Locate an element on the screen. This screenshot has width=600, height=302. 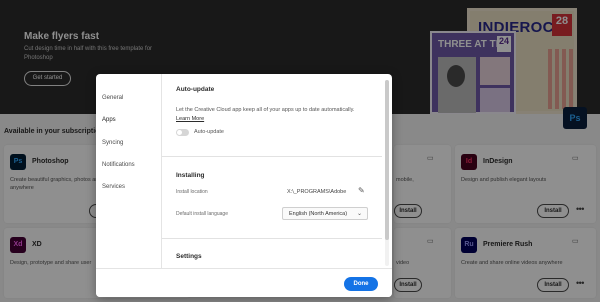
sidebar-item-notifications: Notifications is located at coordinates (118, 165).